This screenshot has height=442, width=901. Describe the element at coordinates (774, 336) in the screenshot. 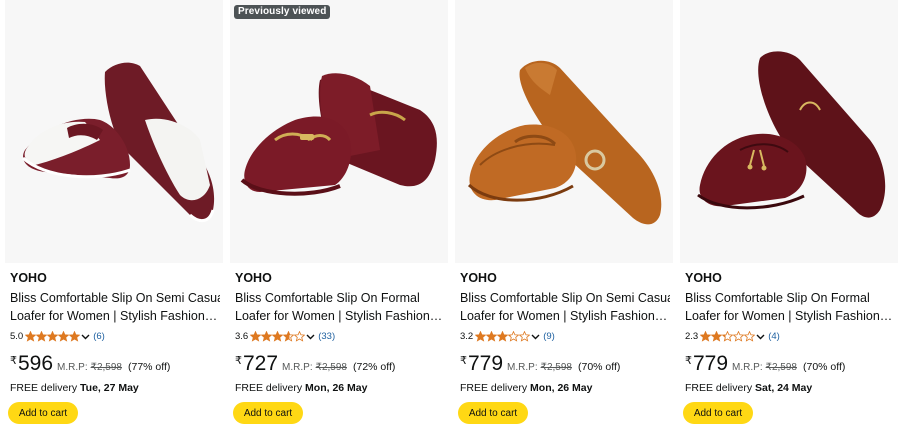

I see `review-count-link: (4)` at that location.